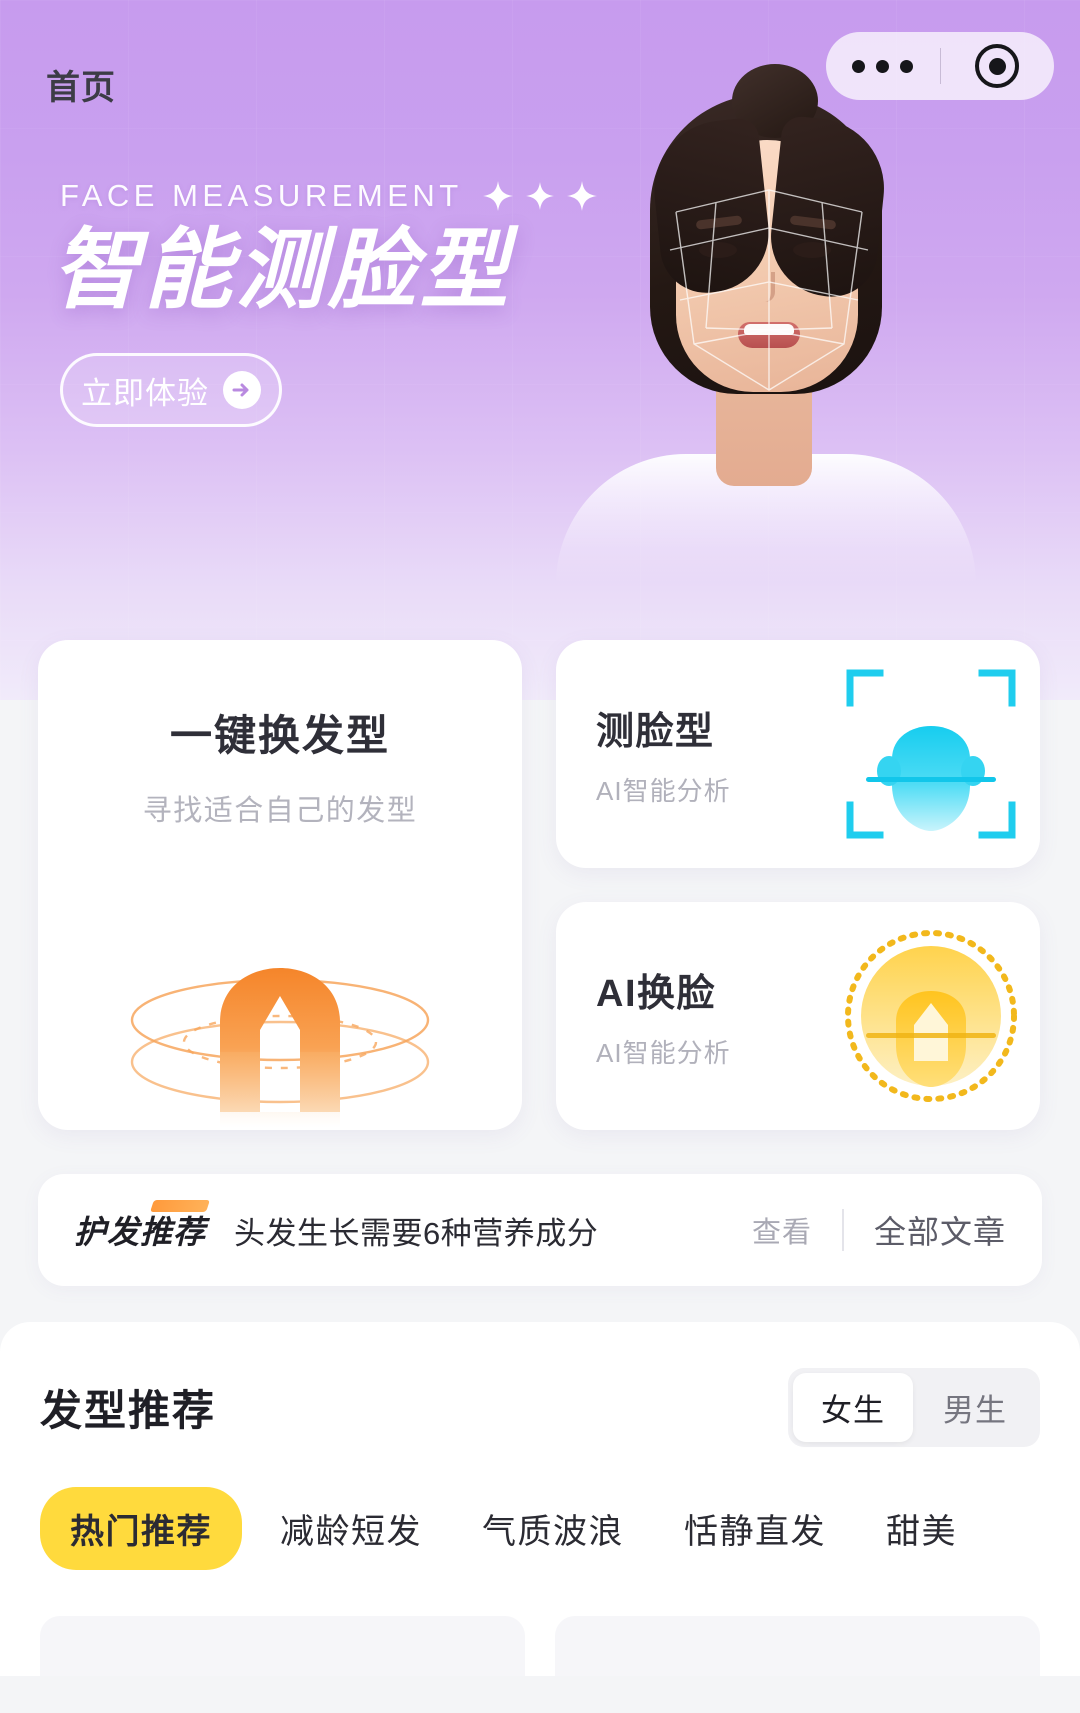  What do you see at coordinates (140, 1232) in the screenshot?
I see `article-tag-label: 护发推荐` at bounding box center [140, 1232].